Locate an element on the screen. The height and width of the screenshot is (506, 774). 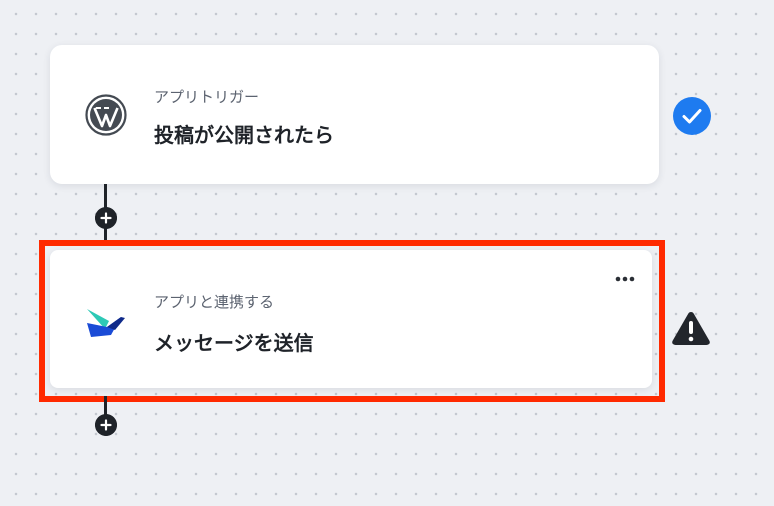
bird-logo-icon is located at coordinates (106, 323).